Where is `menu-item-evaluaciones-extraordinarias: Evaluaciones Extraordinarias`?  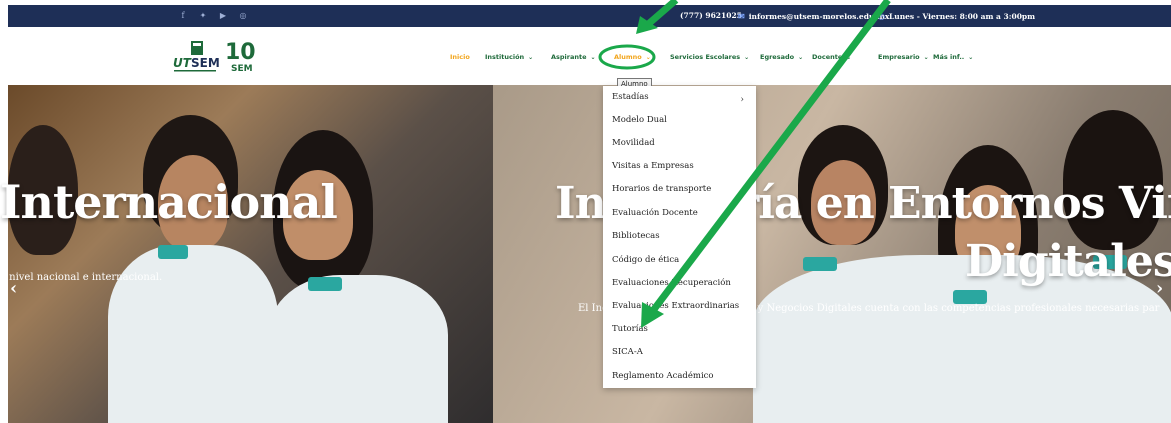 menu-item-evaluaciones-extraordinarias: Evaluaciones Extraordinarias is located at coordinates (675, 306).